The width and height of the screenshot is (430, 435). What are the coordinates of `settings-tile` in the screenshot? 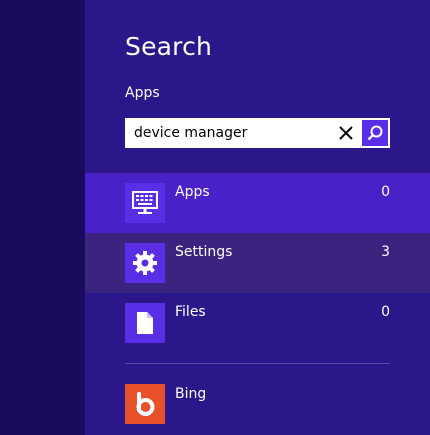 It's located at (145, 263).